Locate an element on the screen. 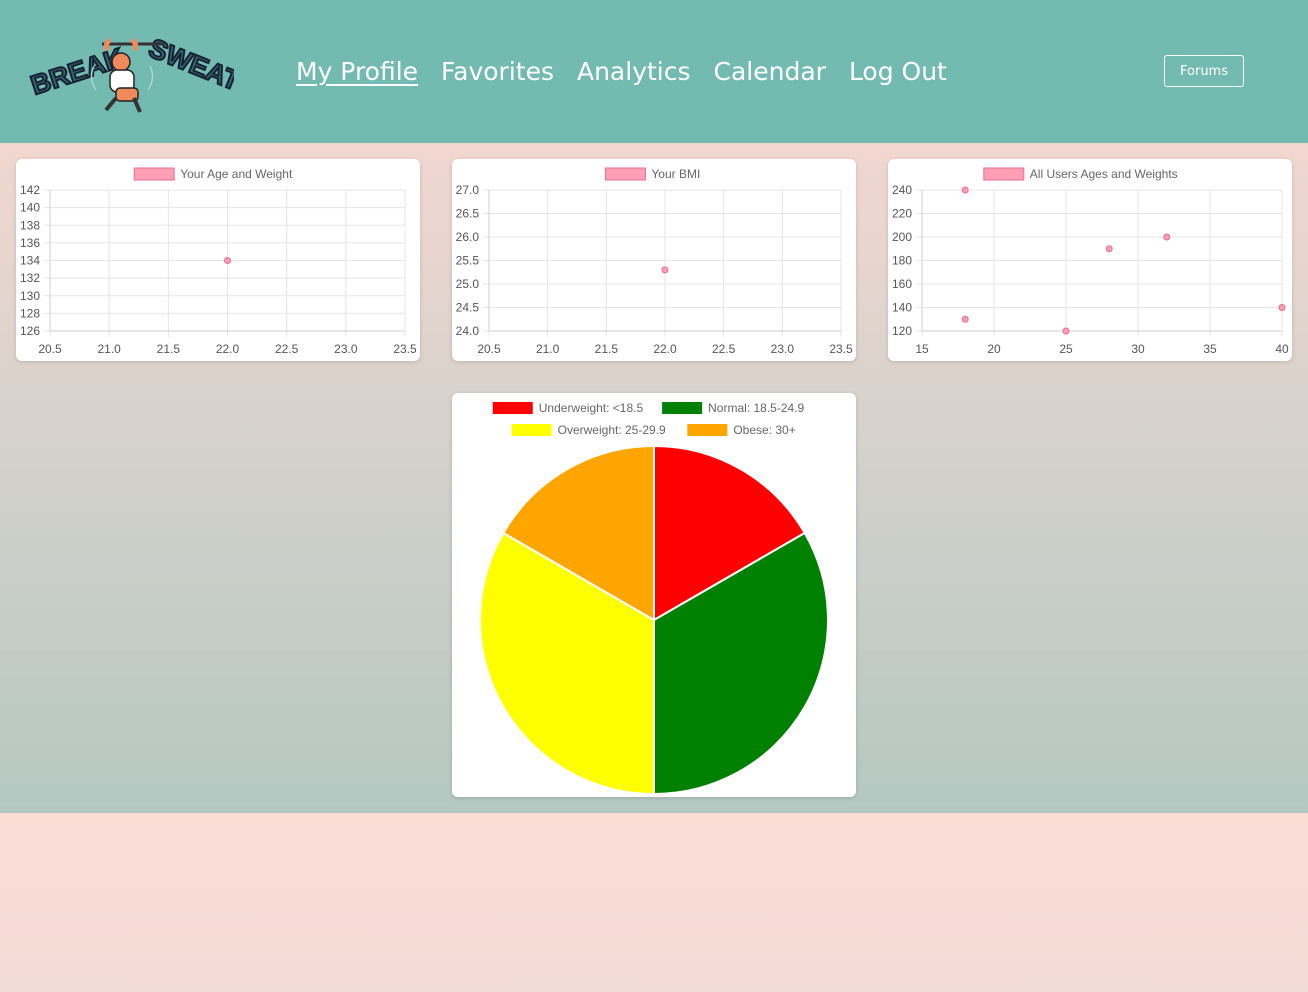 The height and width of the screenshot is (992, 1308). y-tick-label: 27.0 is located at coordinates (468, 190).